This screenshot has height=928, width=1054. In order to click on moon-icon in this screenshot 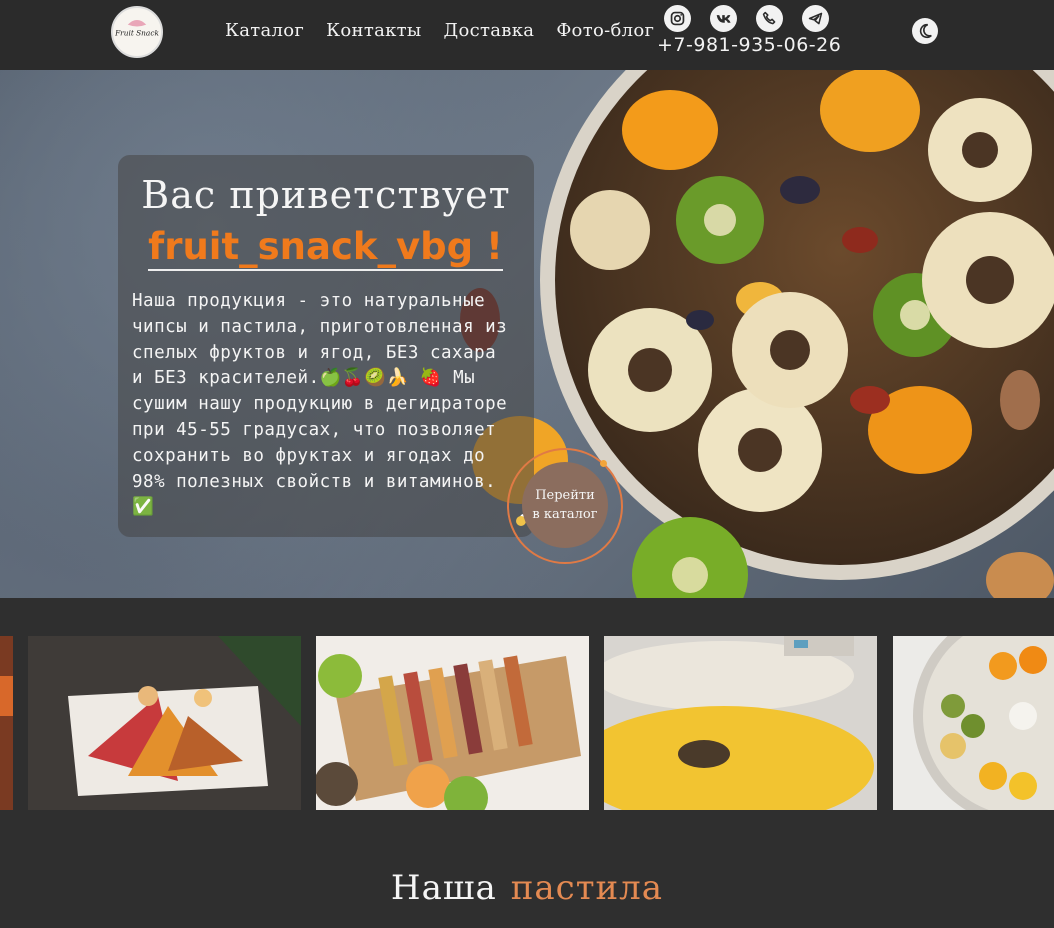, I will do `click(925, 31)`.